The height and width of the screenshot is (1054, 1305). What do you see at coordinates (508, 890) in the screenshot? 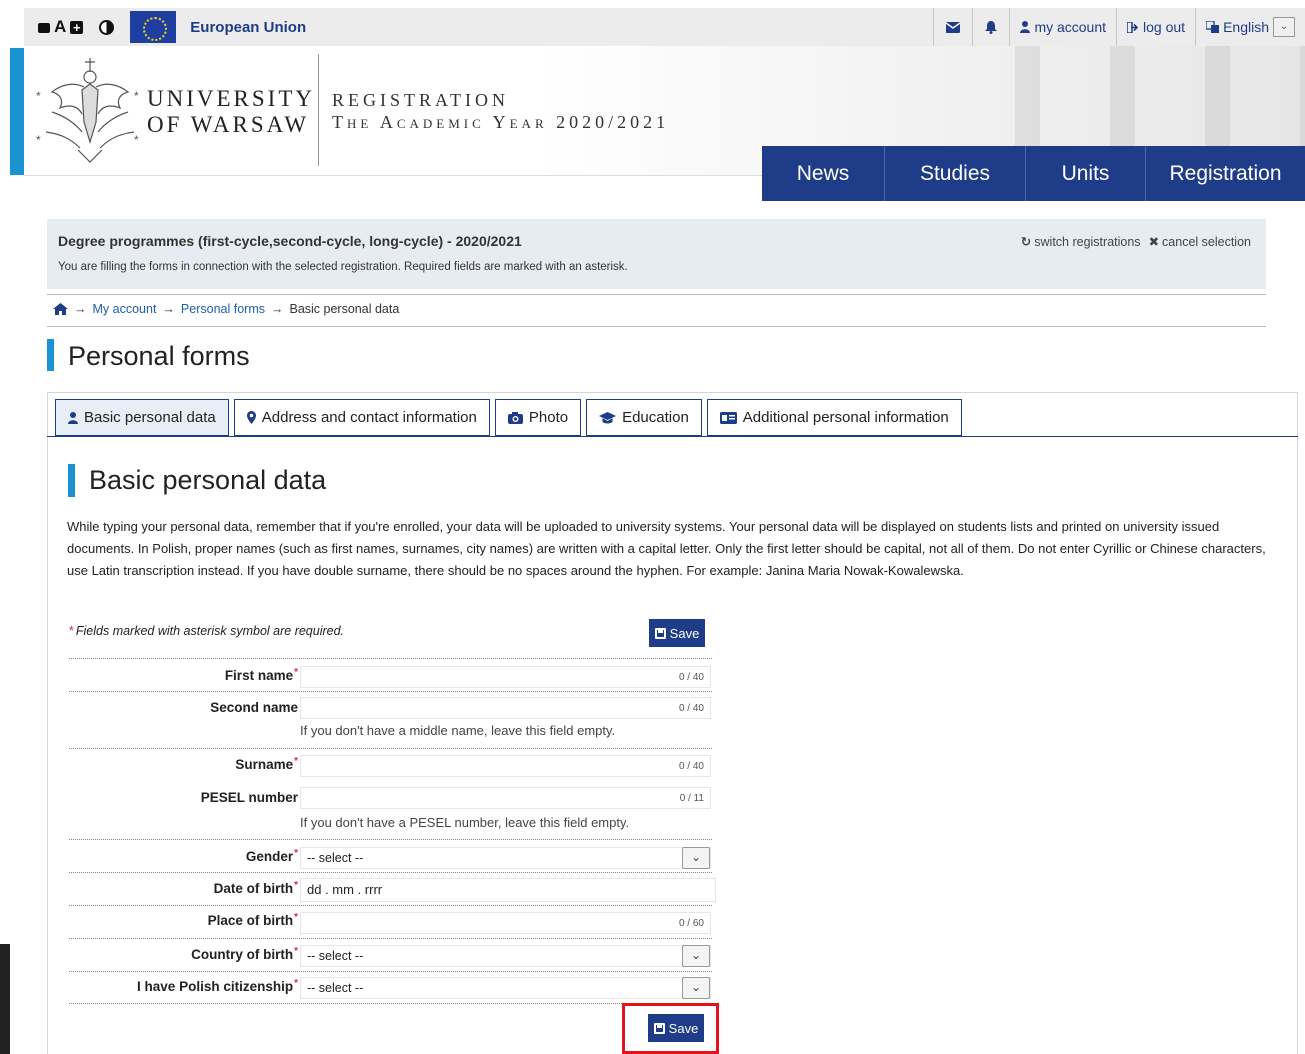
I see `date-of-birth-input: dd . mm . rrrr` at bounding box center [508, 890].